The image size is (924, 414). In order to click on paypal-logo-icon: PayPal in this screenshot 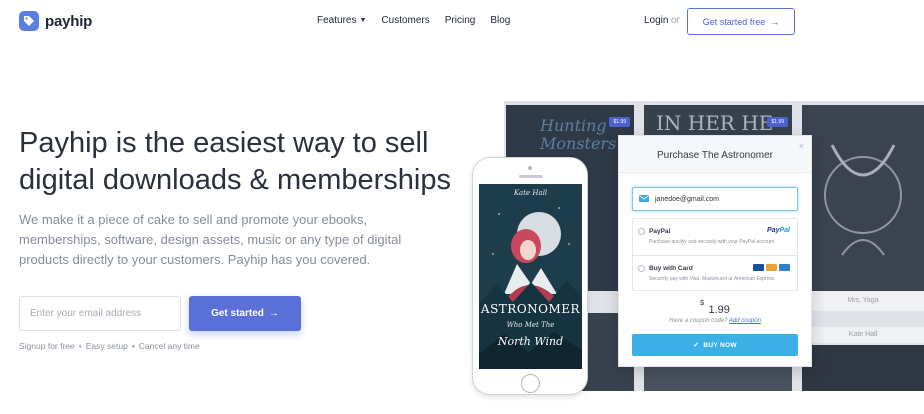, I will do `click(778, 230)`.